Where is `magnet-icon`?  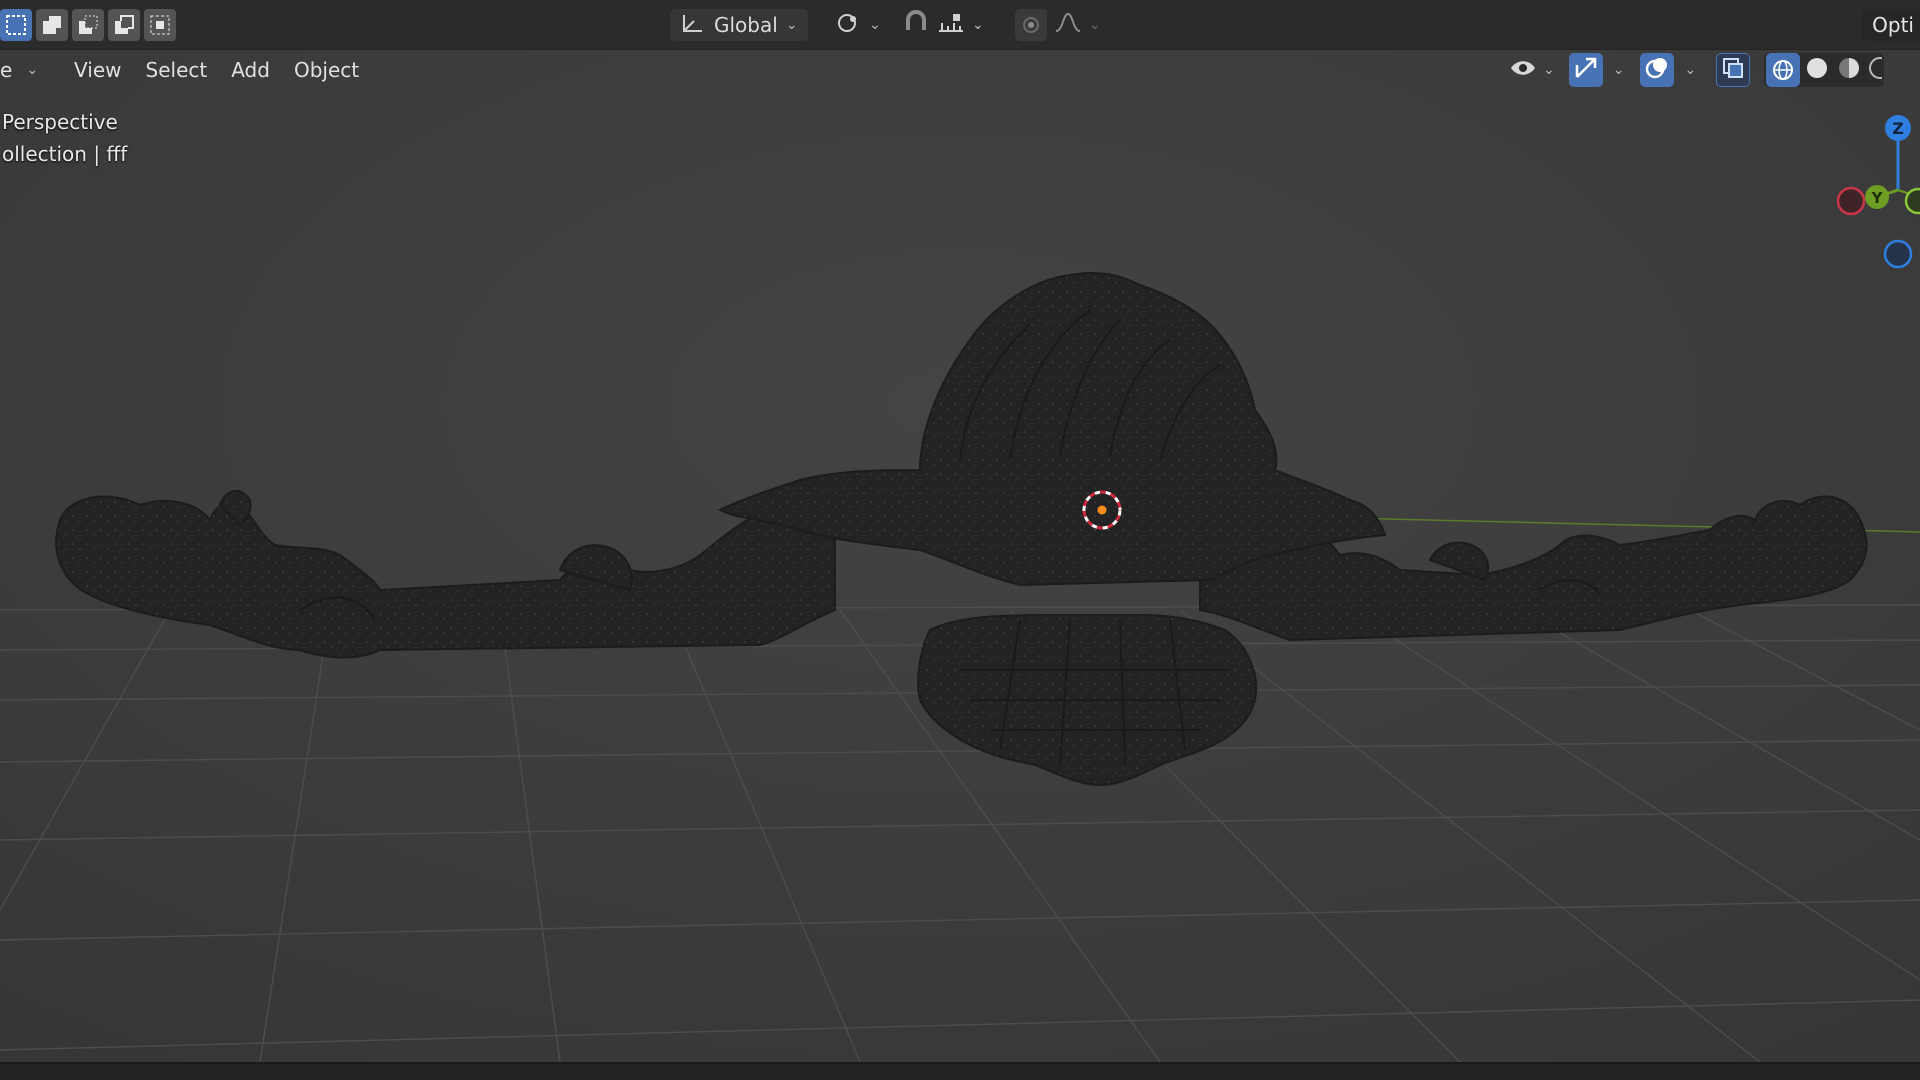
magnet-icon is located at coordinates (916, 25).